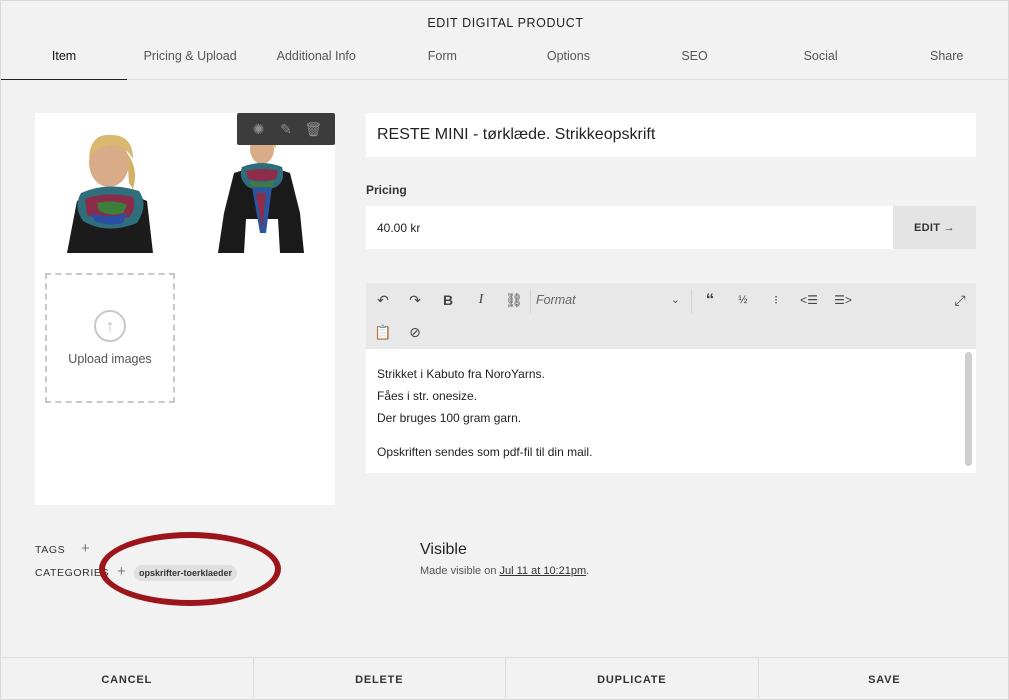 The width and height of the screenshot is (1009, 700). I want to click on product-title-input: RESTE MINI - tørklæde. Strikkeopskrift, so click(671, 135).